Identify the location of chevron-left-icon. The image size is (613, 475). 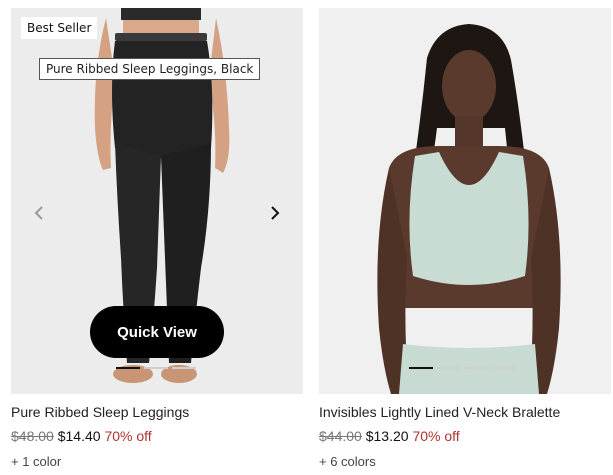
(40, 213).